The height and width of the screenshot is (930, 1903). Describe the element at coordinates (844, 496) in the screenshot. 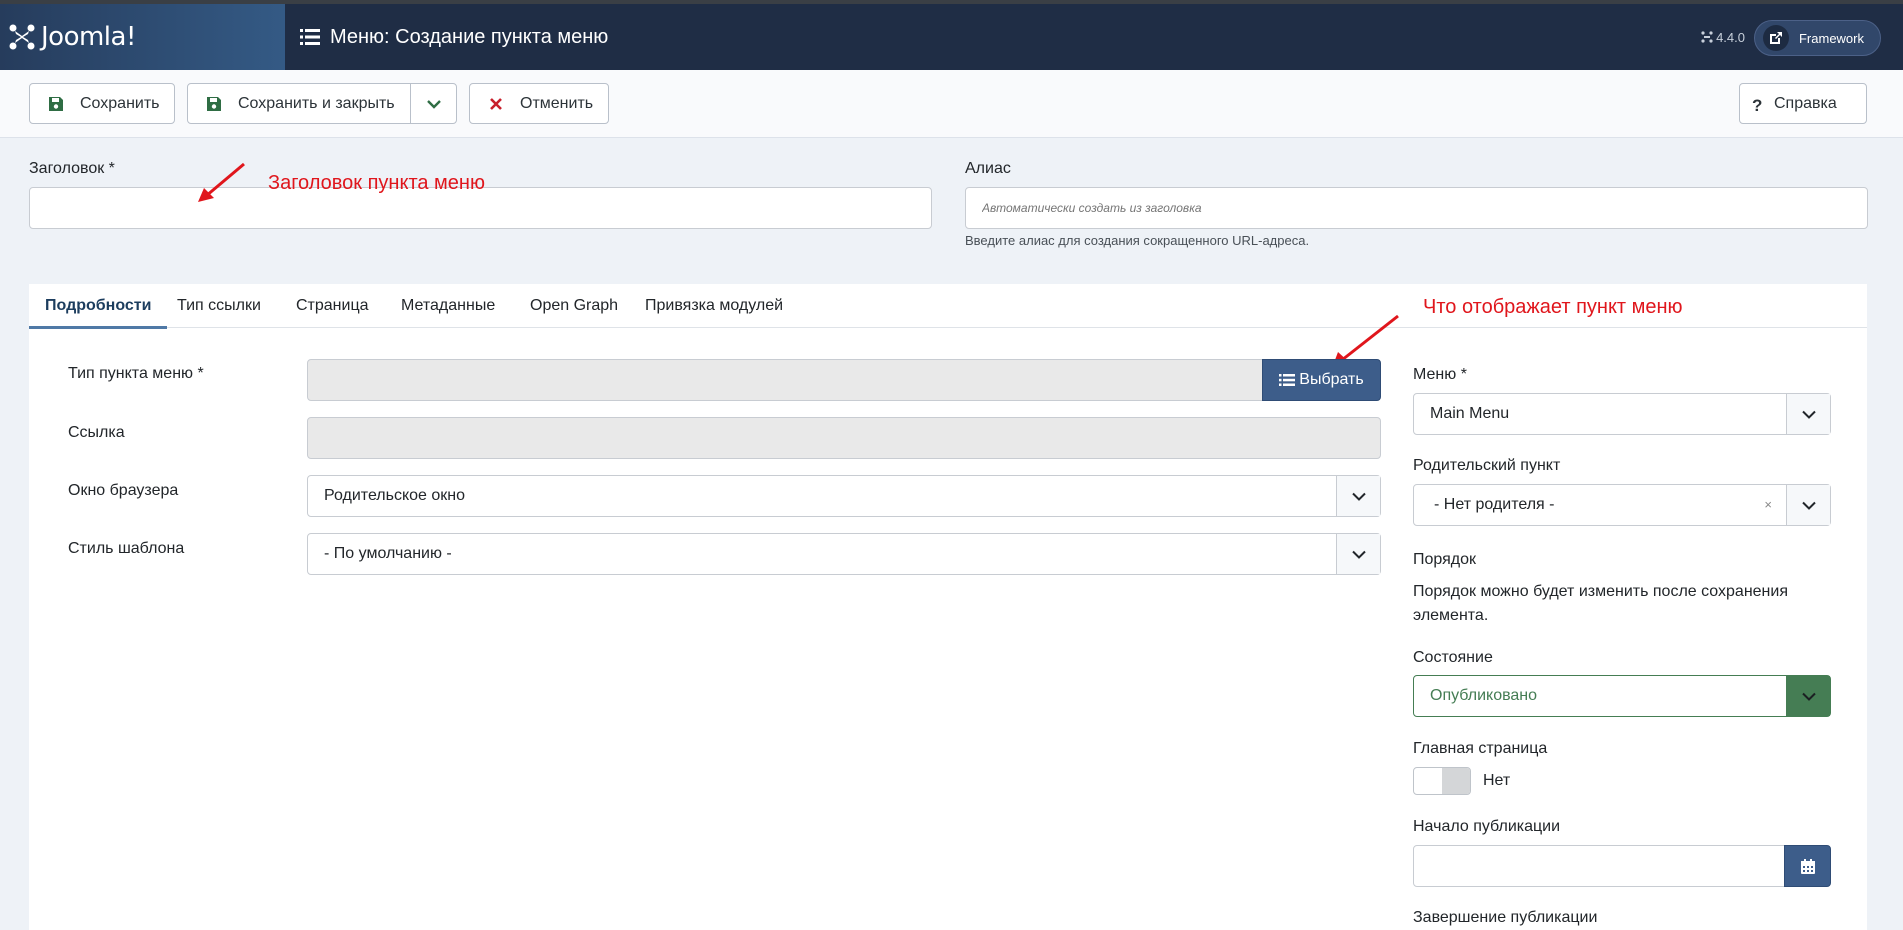

I see `browser-window-select: Родительское окно` at that location.